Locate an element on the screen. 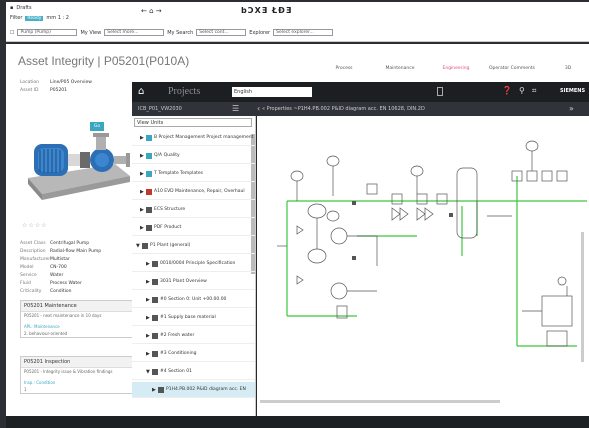  my-search-label: My Search is located at coordinates (180, 32).